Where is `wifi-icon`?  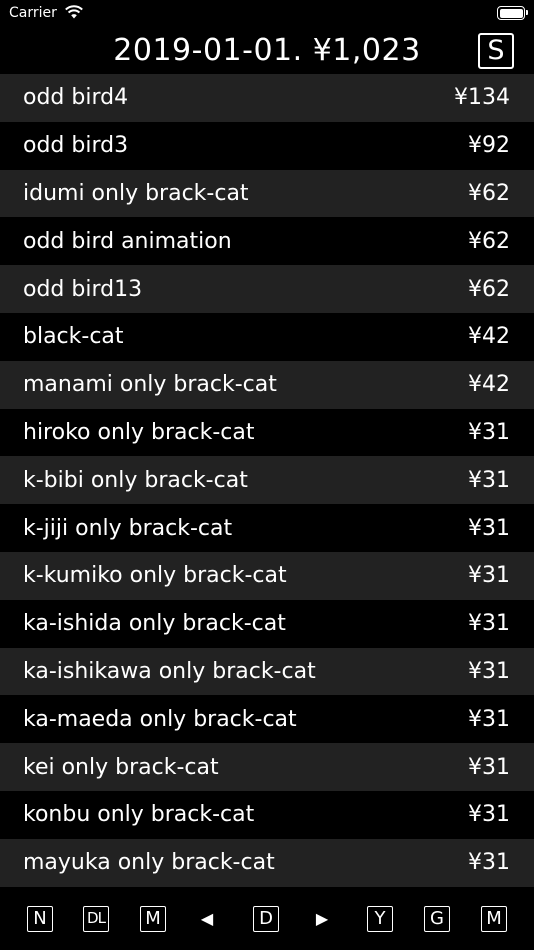
wifi-icon is located at coordinates (74, 12).